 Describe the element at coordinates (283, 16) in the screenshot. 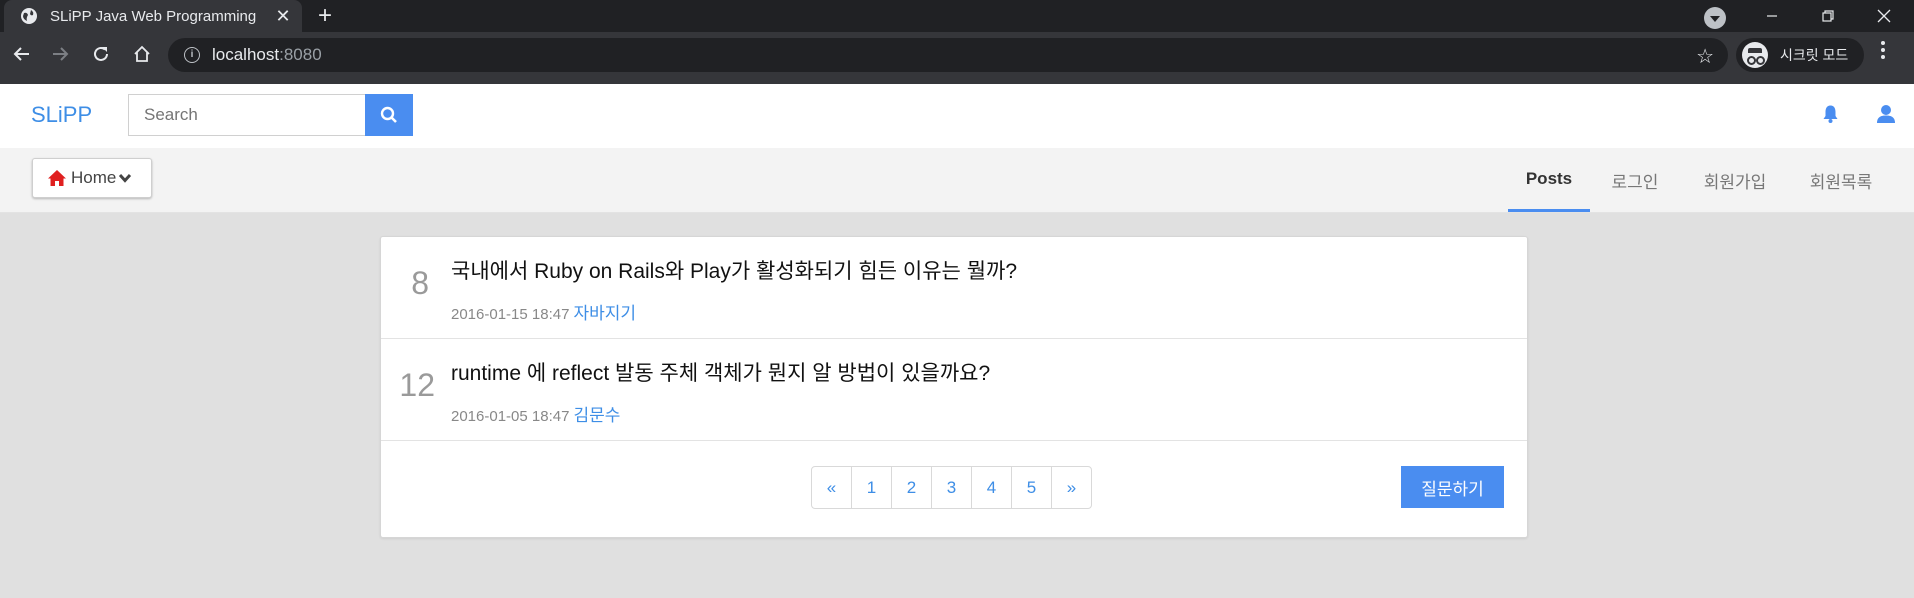

I see `tab-close-icon: ✕` at that location.